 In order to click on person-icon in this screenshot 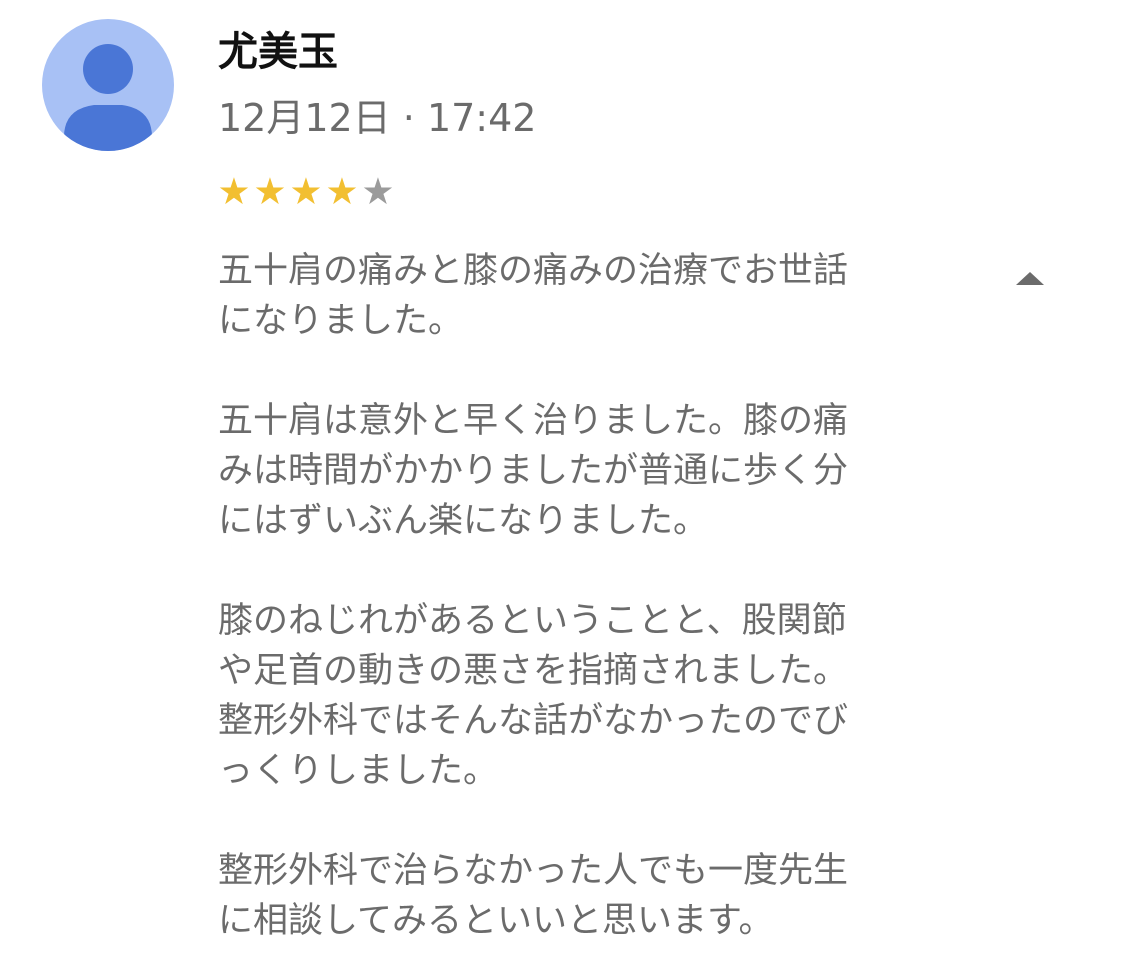, I will do `click(108, 97)`.